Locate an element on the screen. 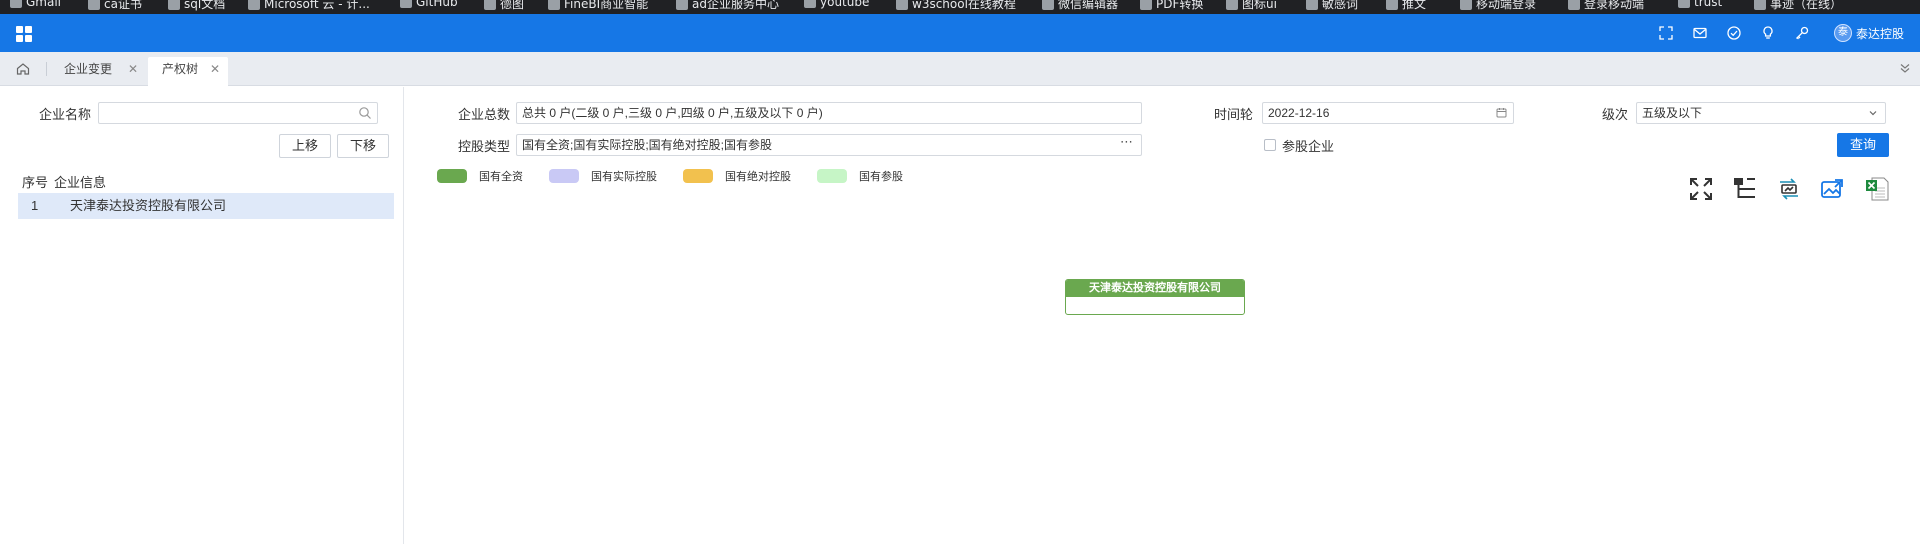  chevron-down-icon is located at coordinates (1873, 113).